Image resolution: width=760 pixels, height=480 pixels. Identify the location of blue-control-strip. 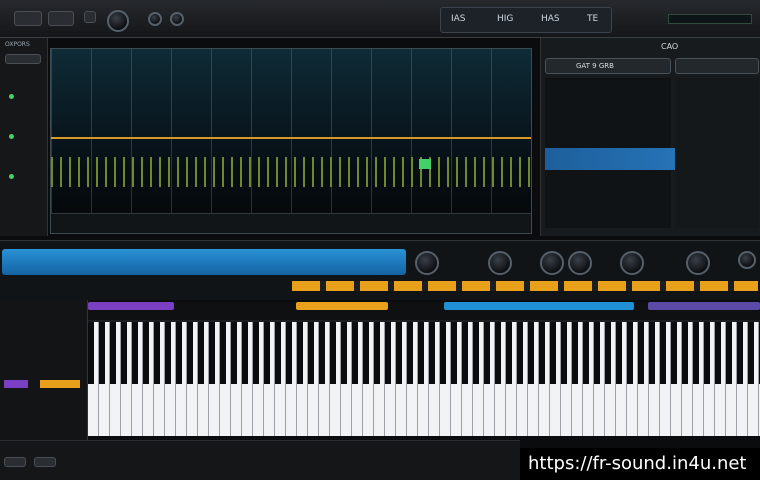
(204, 262).